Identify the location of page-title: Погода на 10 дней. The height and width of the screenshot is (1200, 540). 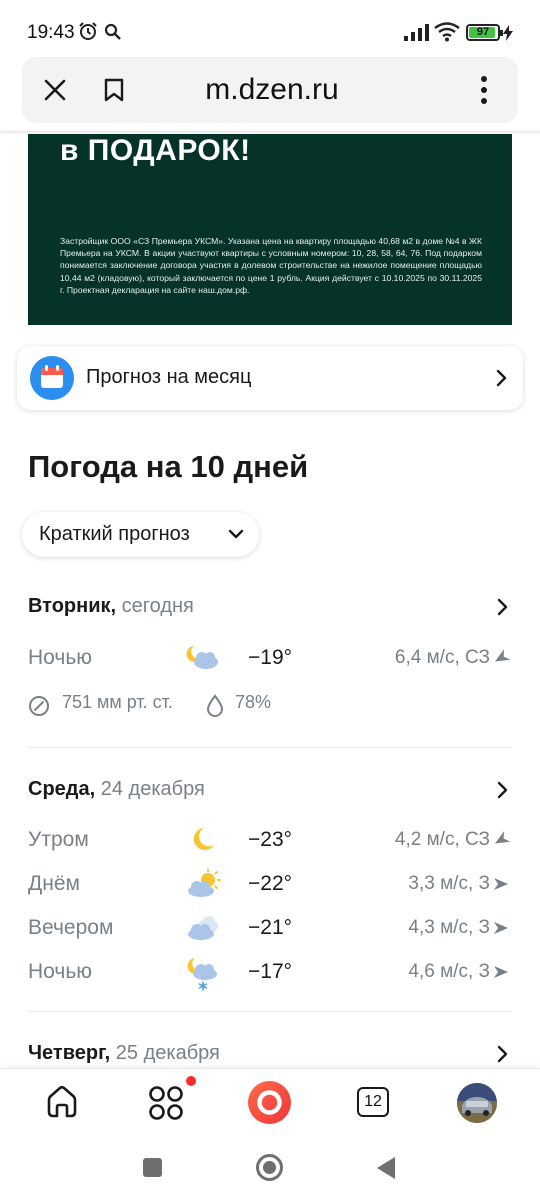
(168, 466).